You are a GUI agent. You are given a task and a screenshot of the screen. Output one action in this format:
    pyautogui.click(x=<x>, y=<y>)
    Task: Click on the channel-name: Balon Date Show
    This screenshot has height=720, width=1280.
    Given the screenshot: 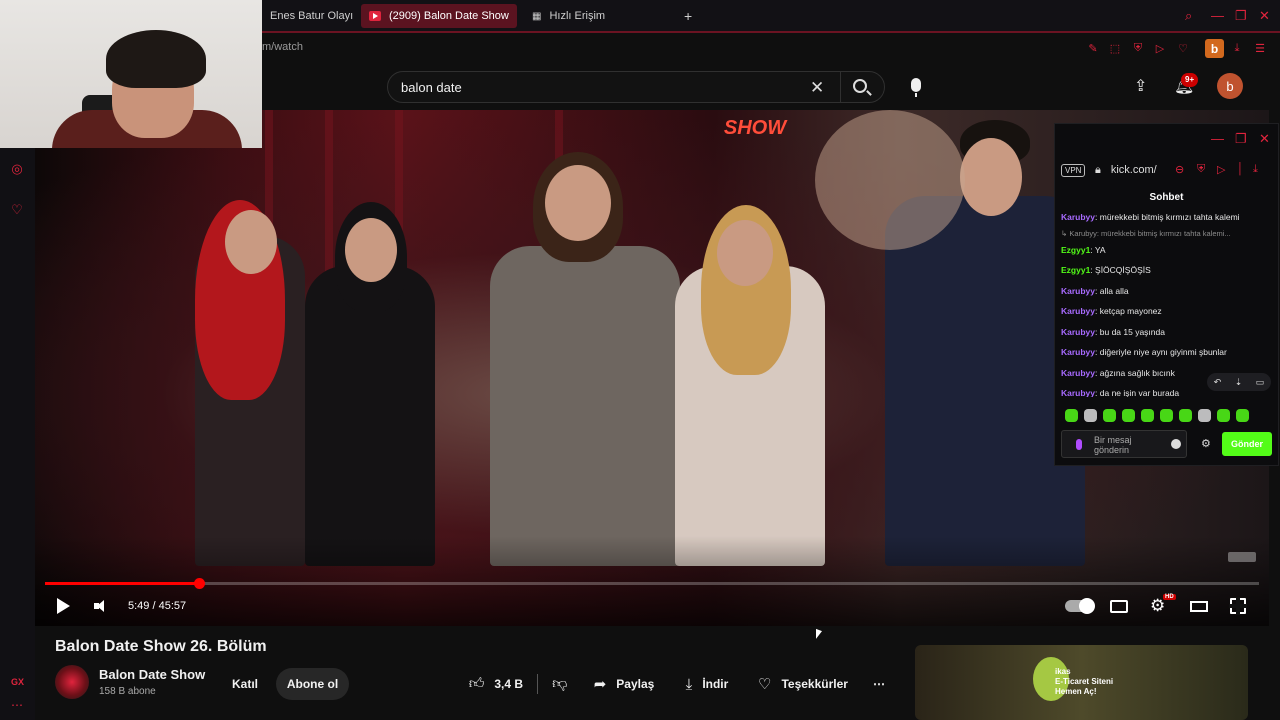 What is the action you would take?
    pyautogui.click(x=152, y=674)
    